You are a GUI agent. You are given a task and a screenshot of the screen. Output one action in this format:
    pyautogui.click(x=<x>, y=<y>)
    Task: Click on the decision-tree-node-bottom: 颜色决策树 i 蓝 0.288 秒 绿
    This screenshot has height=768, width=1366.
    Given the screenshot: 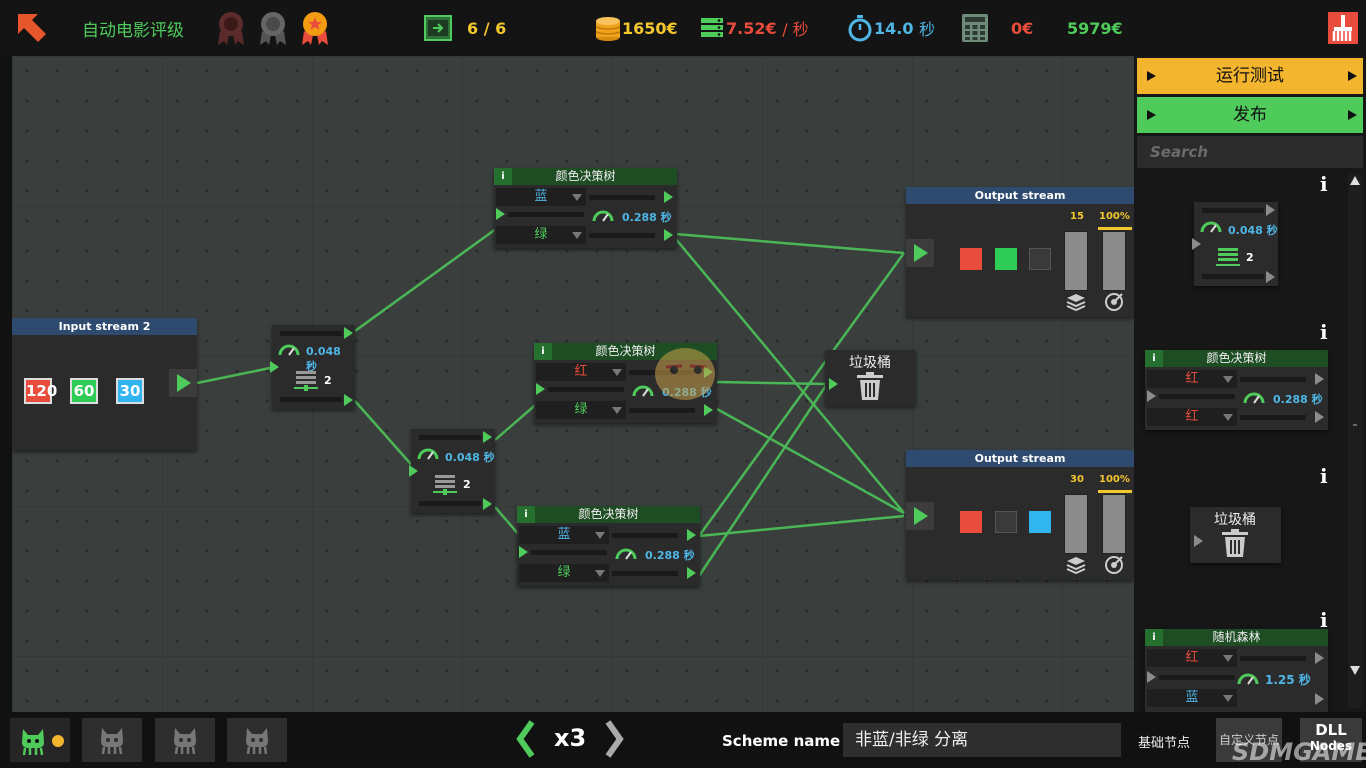 What is the action you would take?
    pyautogui.click(x=608, y=546)
    